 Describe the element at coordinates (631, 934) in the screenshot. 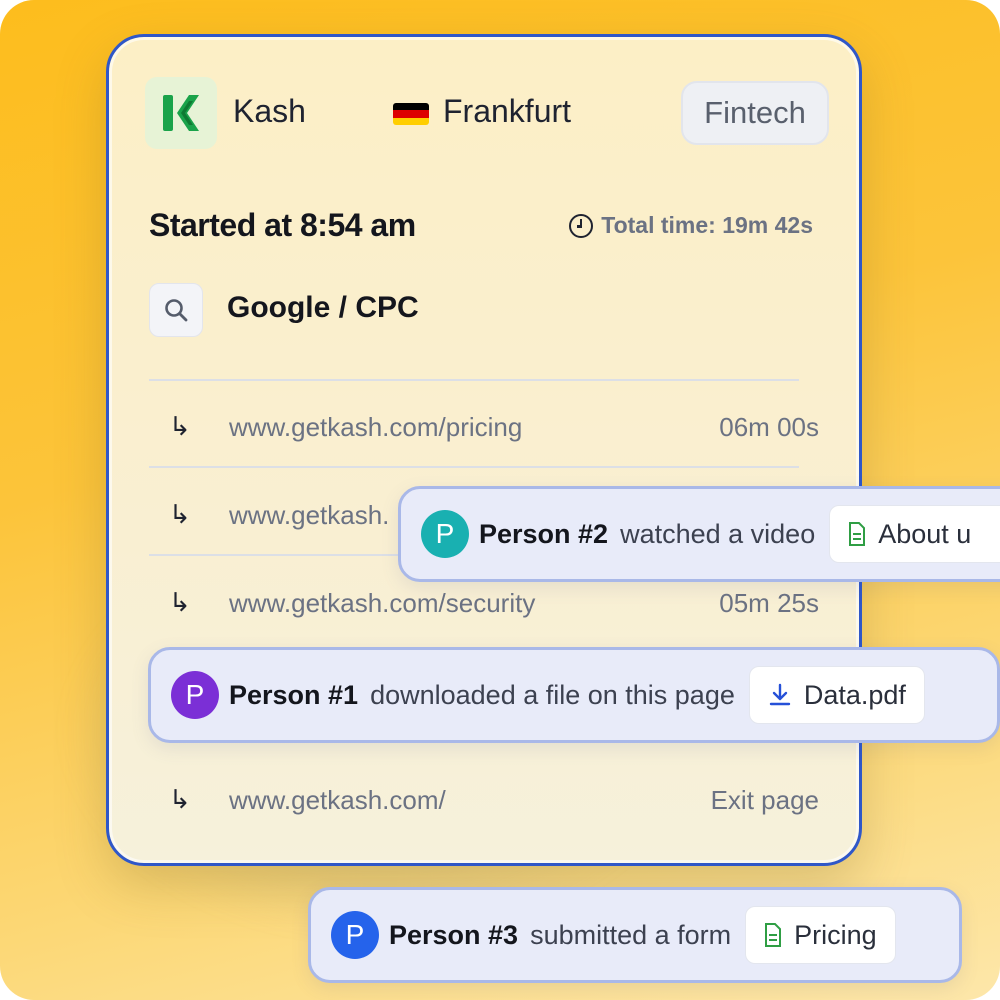

I see `event-action: submitted a form` at that location.